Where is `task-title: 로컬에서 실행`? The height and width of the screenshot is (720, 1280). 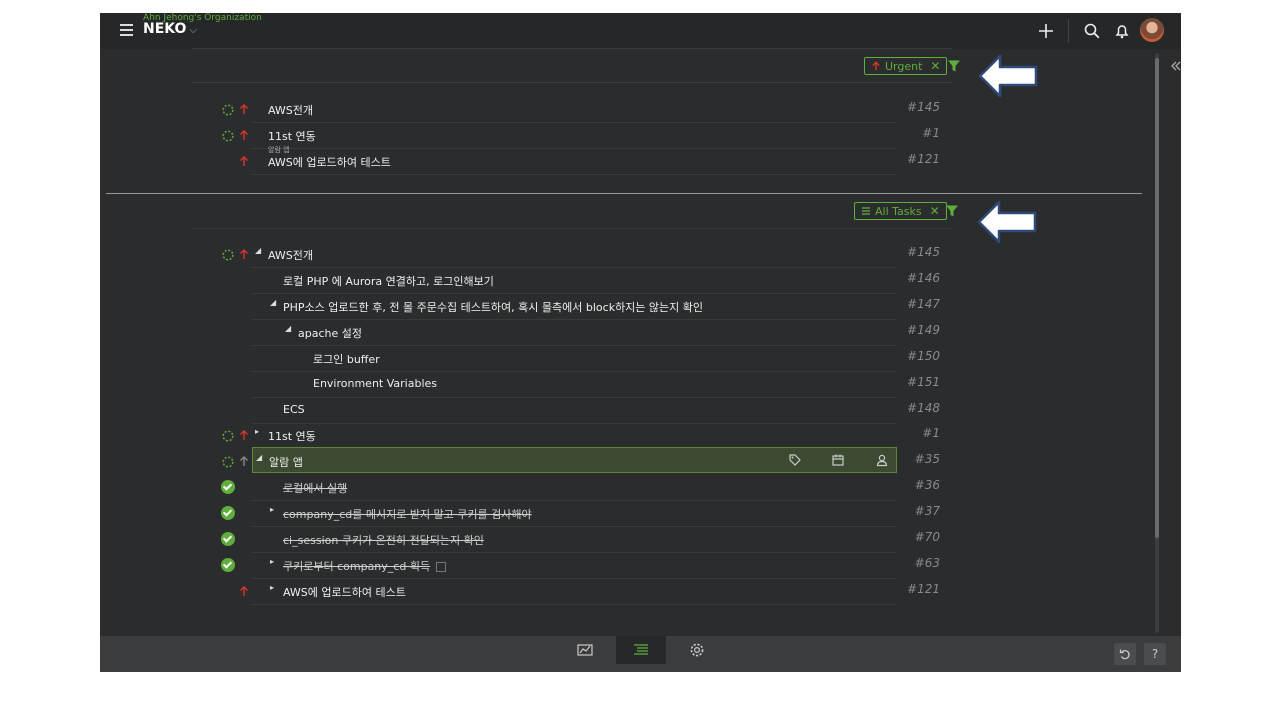
task-title: 로컬에서 실행 is located at coordinates (315, 488).